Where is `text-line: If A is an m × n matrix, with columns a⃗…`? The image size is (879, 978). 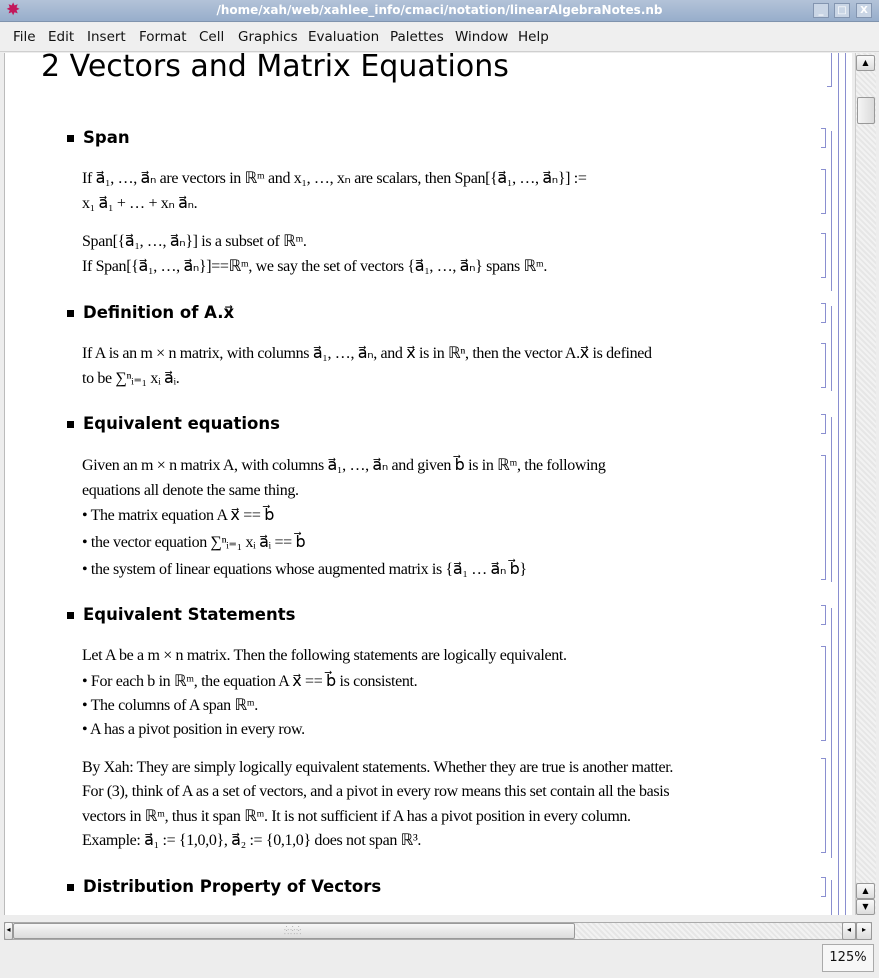 text-line: If A is an m × n matrix, with columns a⃗… is located at coordinates (367, 353).